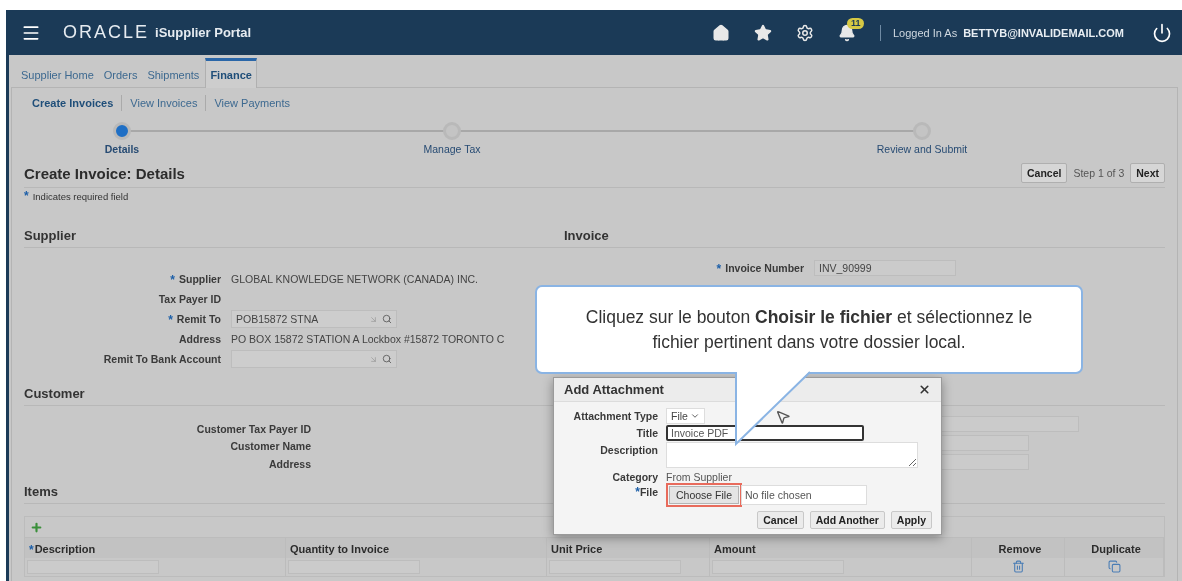  I want to click on section-title: Supplier, so click(294, 238).